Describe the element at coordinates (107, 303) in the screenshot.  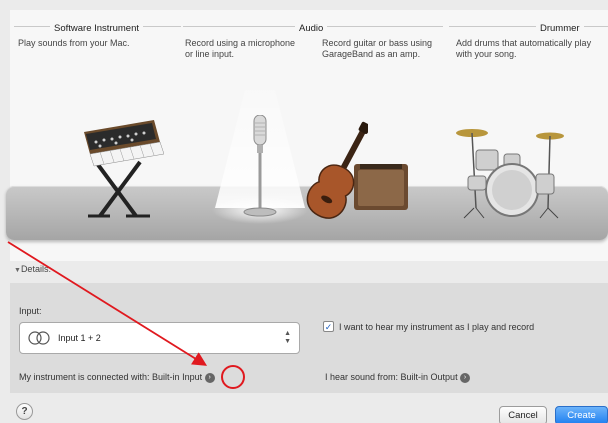
I see `annotation-arrow` at that location.